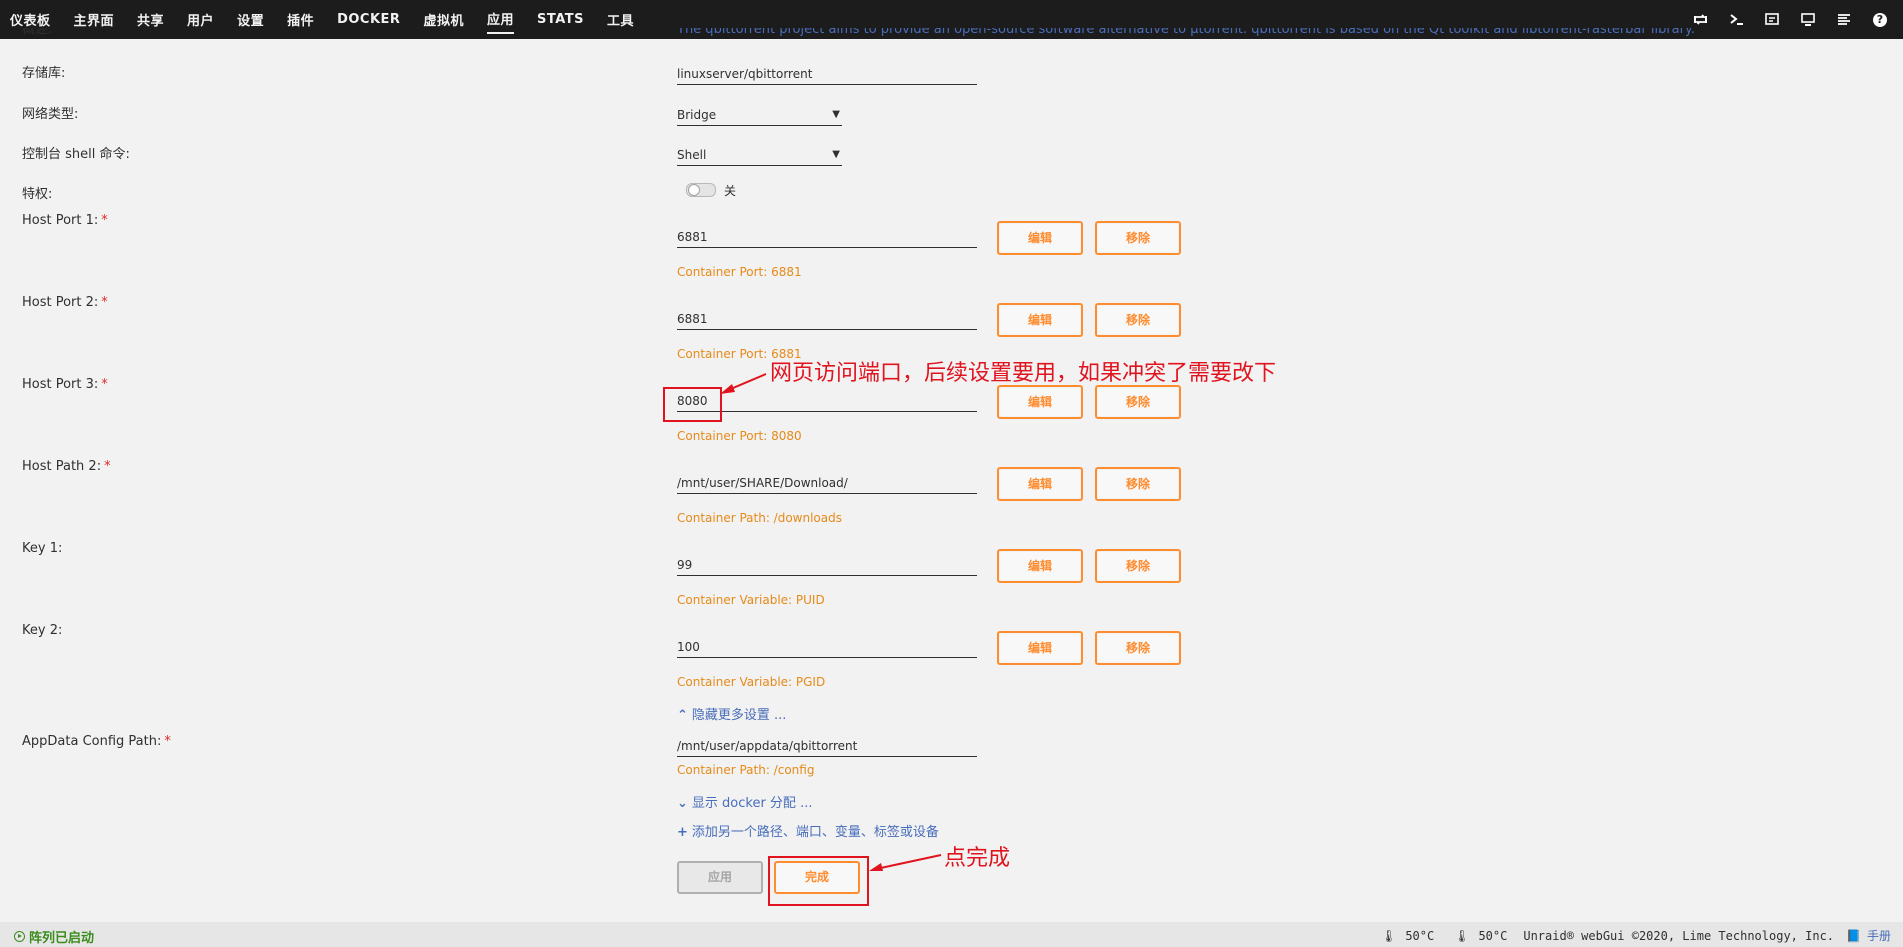 This screenshot has height=947, width=1903. I want to click on overview-label: 概述:, so click(37, 32).